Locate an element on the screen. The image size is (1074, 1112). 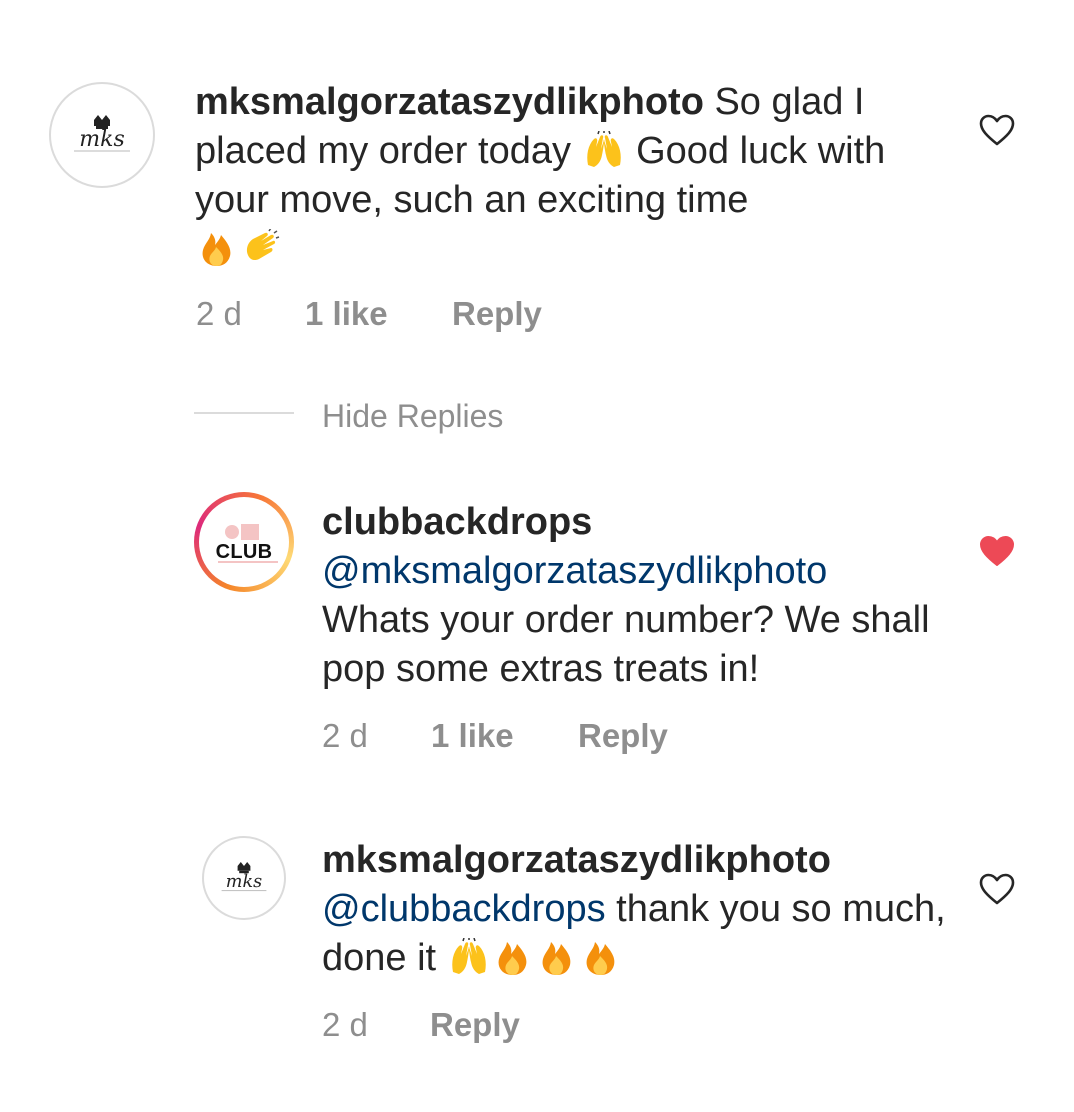
liked-heart-icon is located at coordinates (997, 551).